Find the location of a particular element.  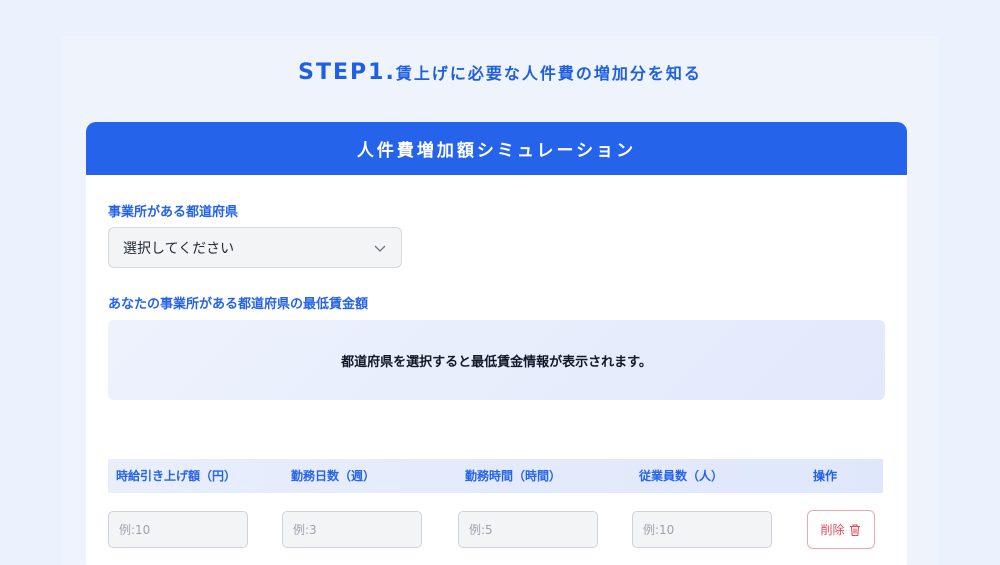

prefecture-select: 選択してください is located at coordinates (255, 247).